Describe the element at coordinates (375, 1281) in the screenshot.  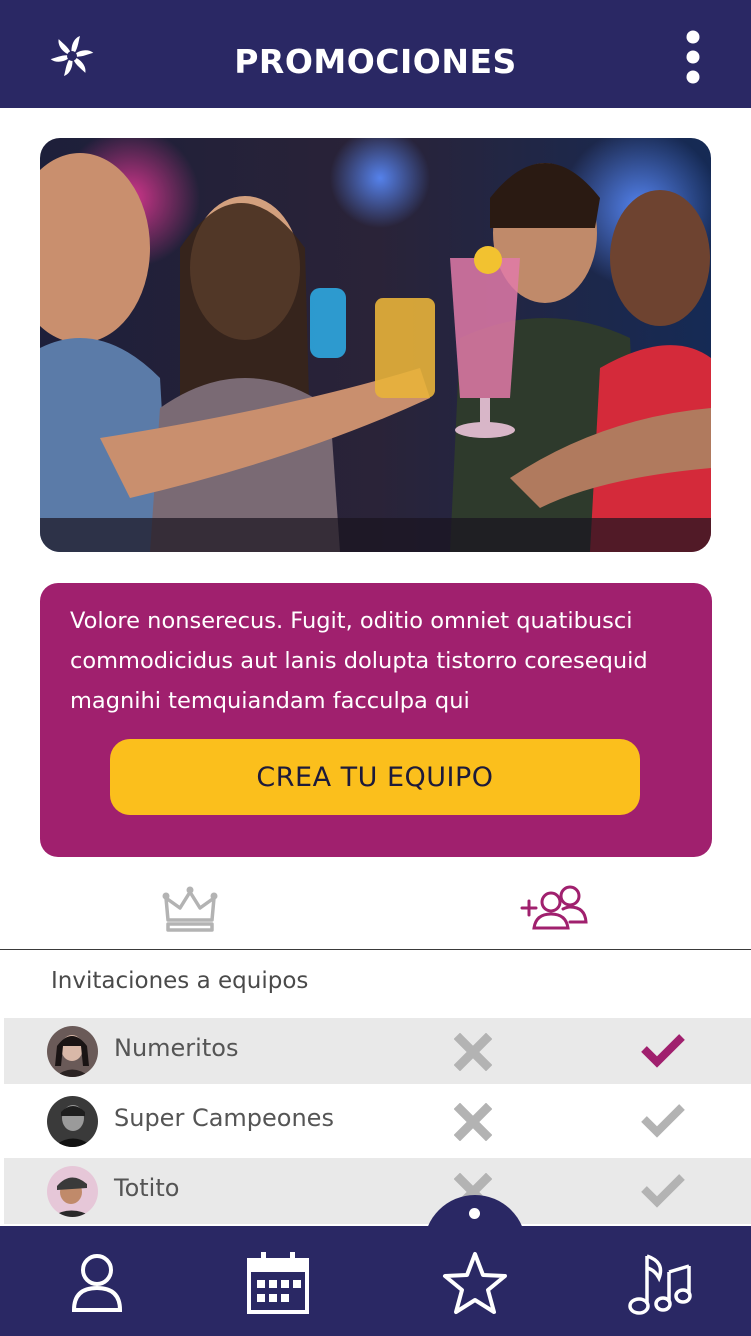
I see `bottom-nav` at that location.